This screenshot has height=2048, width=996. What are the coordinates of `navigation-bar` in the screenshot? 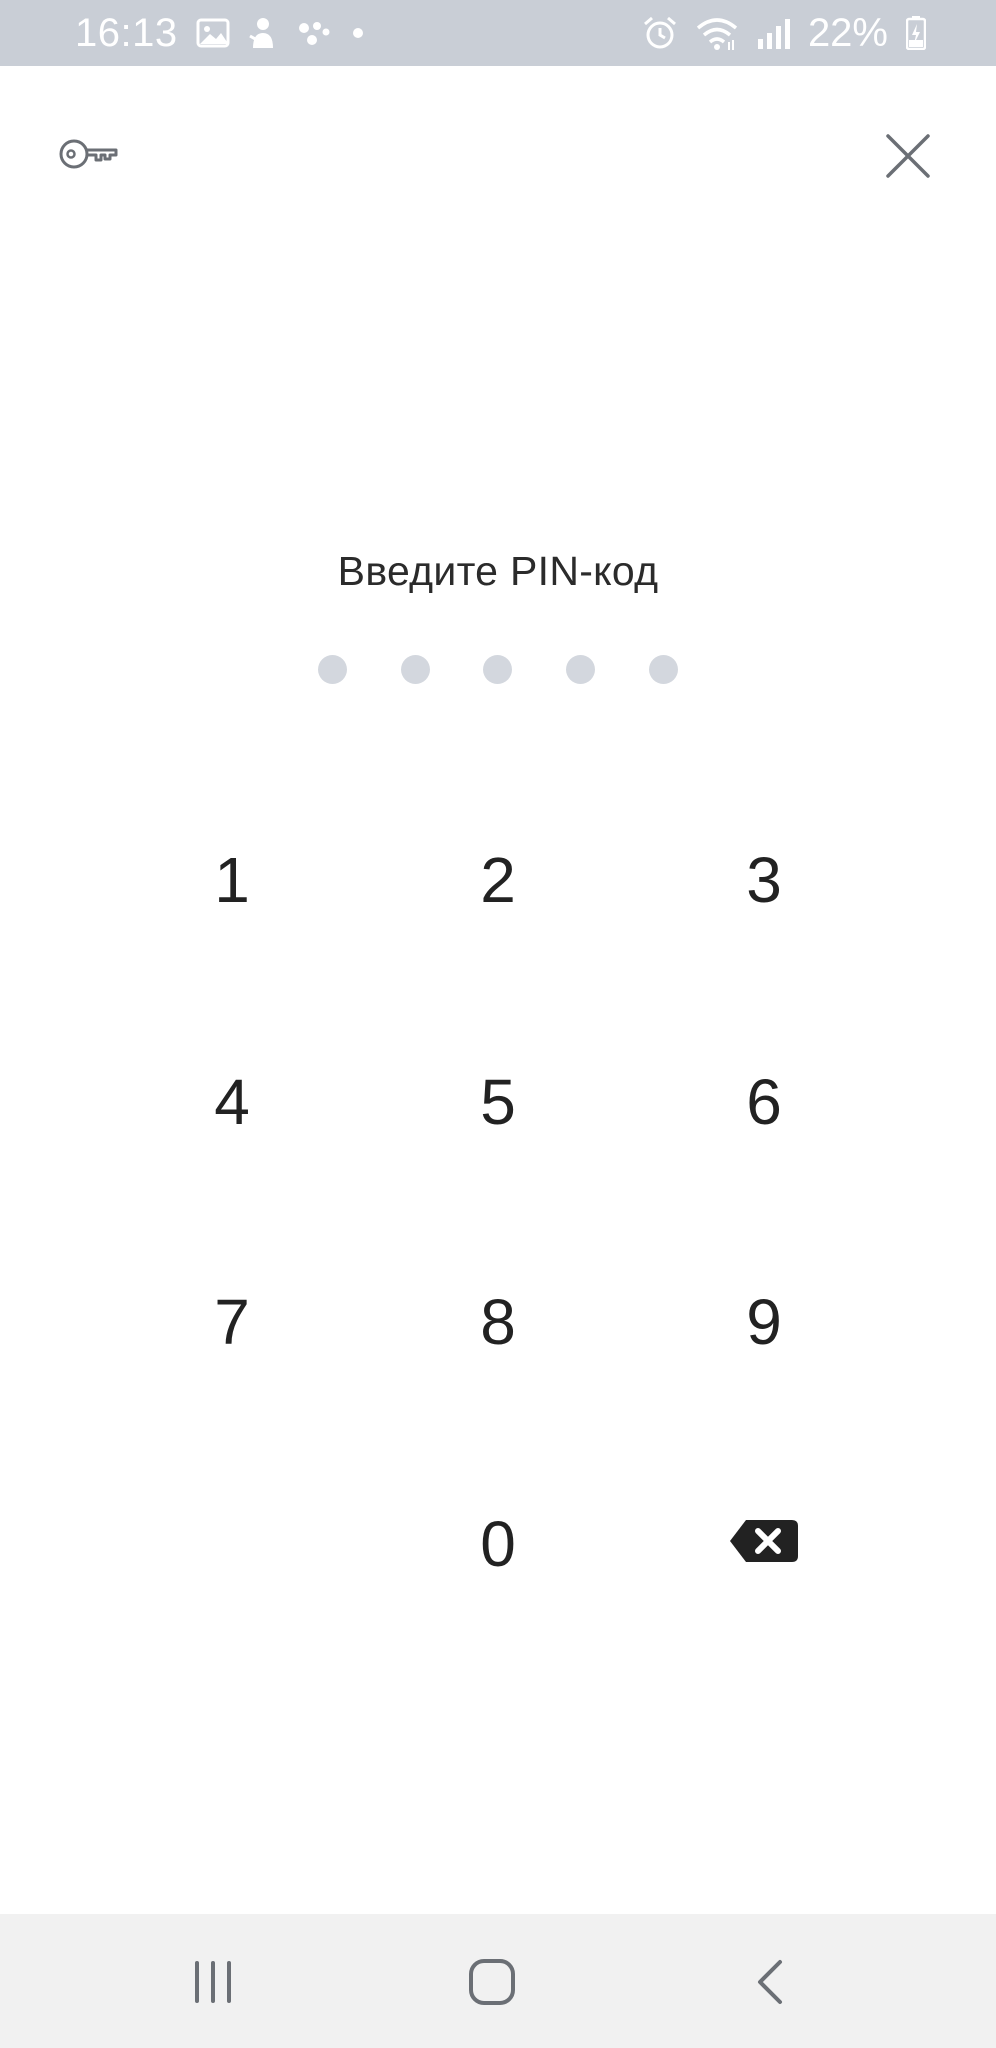 It's located at (498, 1981).